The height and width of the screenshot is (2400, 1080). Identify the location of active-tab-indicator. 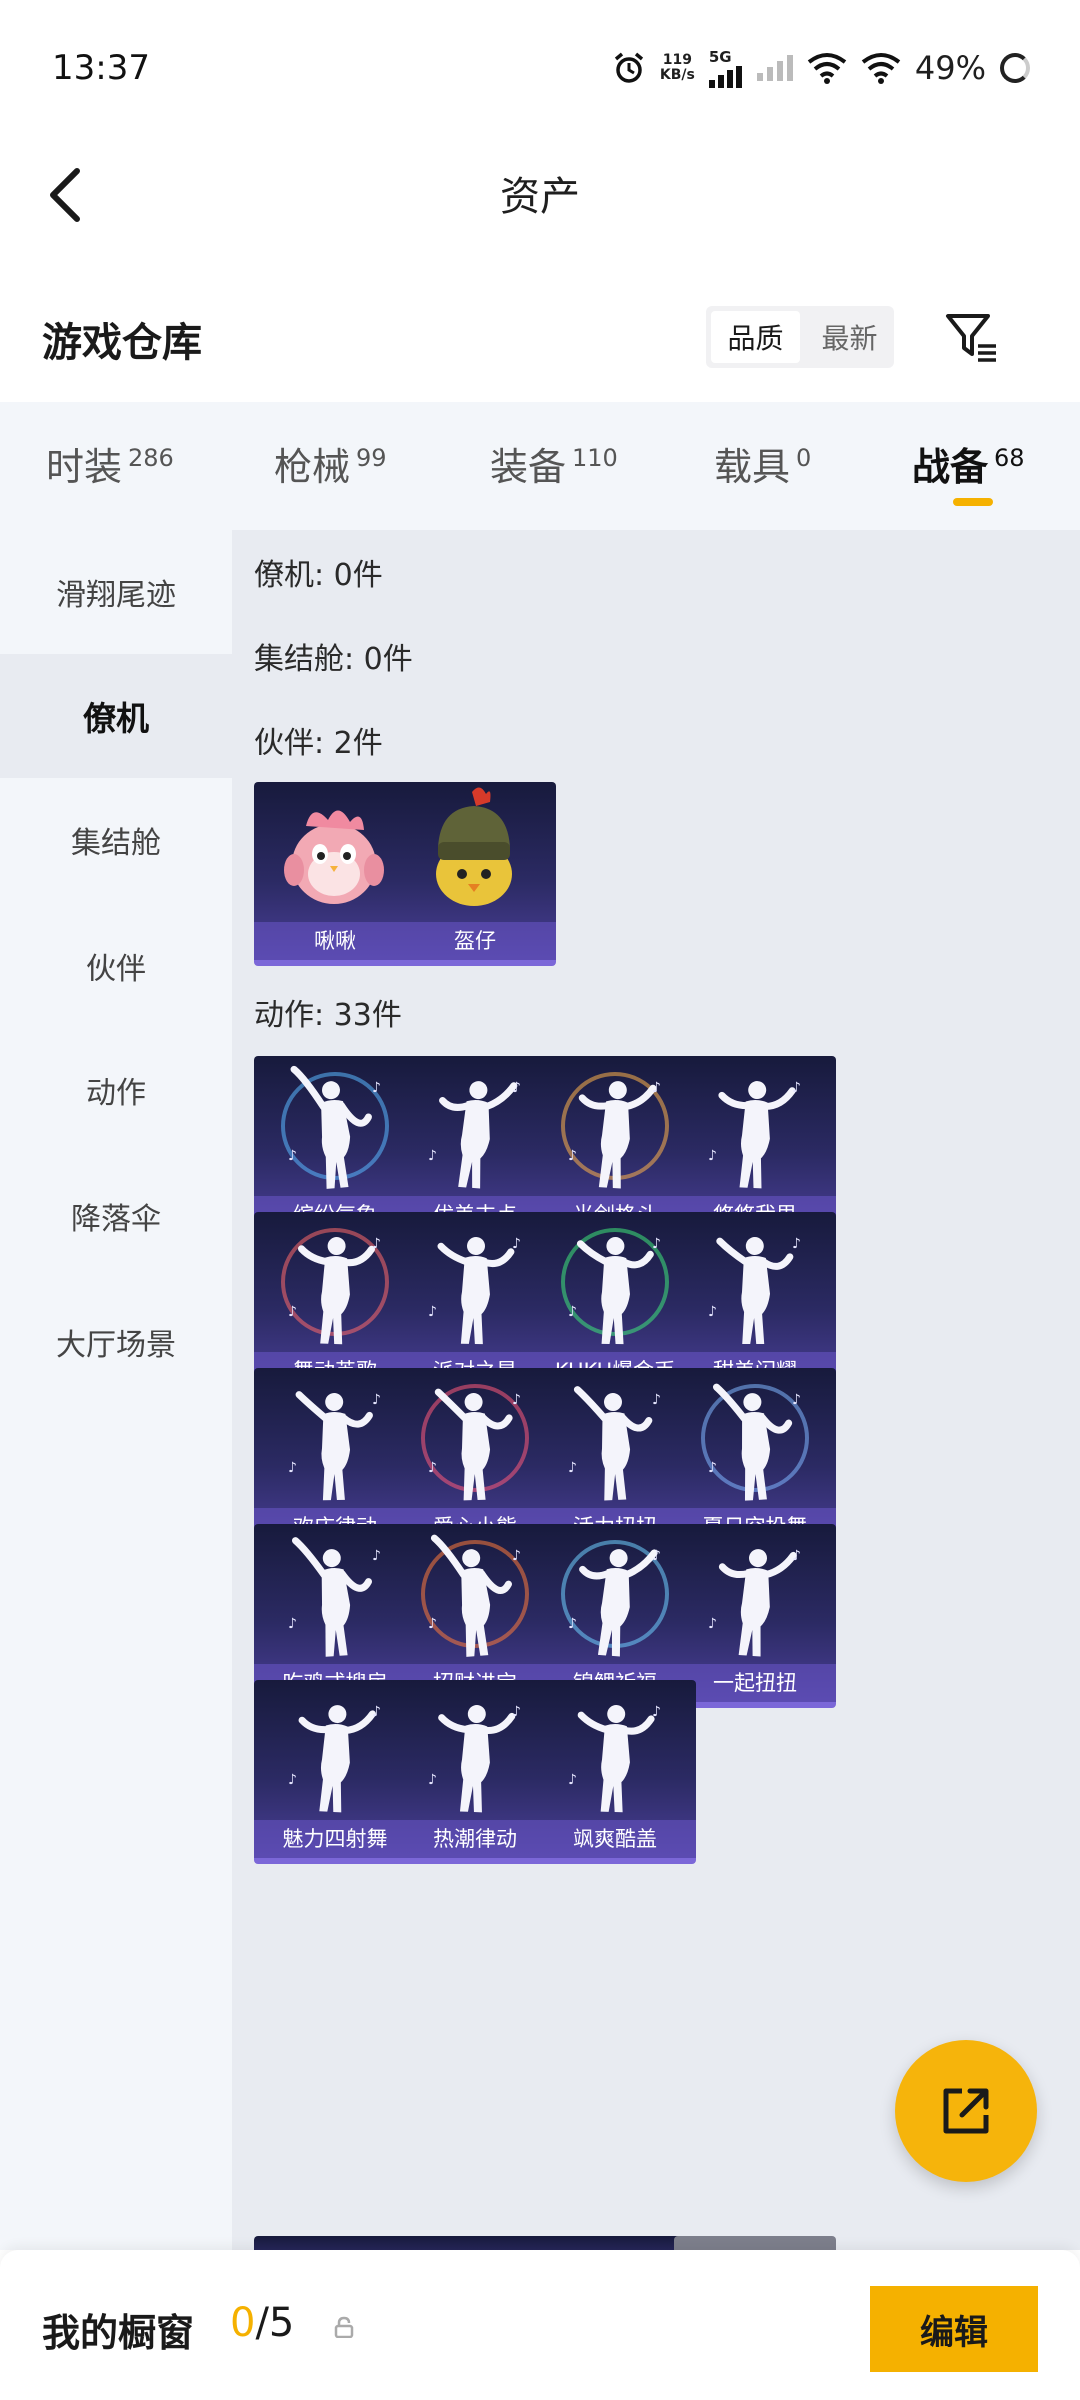
(973, 502).